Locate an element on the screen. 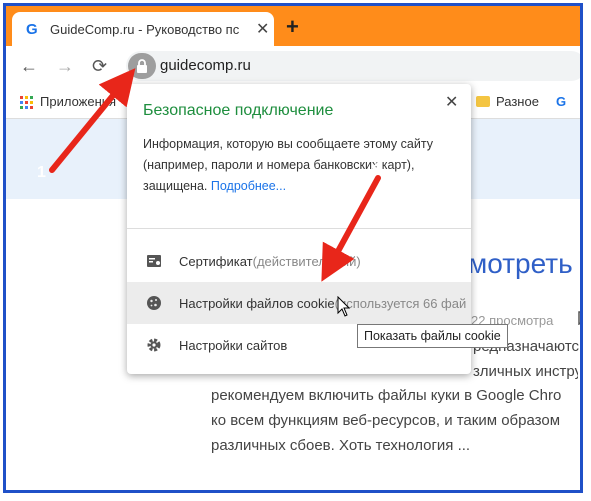 This screenshot has height=501, width=591. browser-tab: G GuideComp.ru - Руководство пс ✕ is located at coordinates (143, 29).